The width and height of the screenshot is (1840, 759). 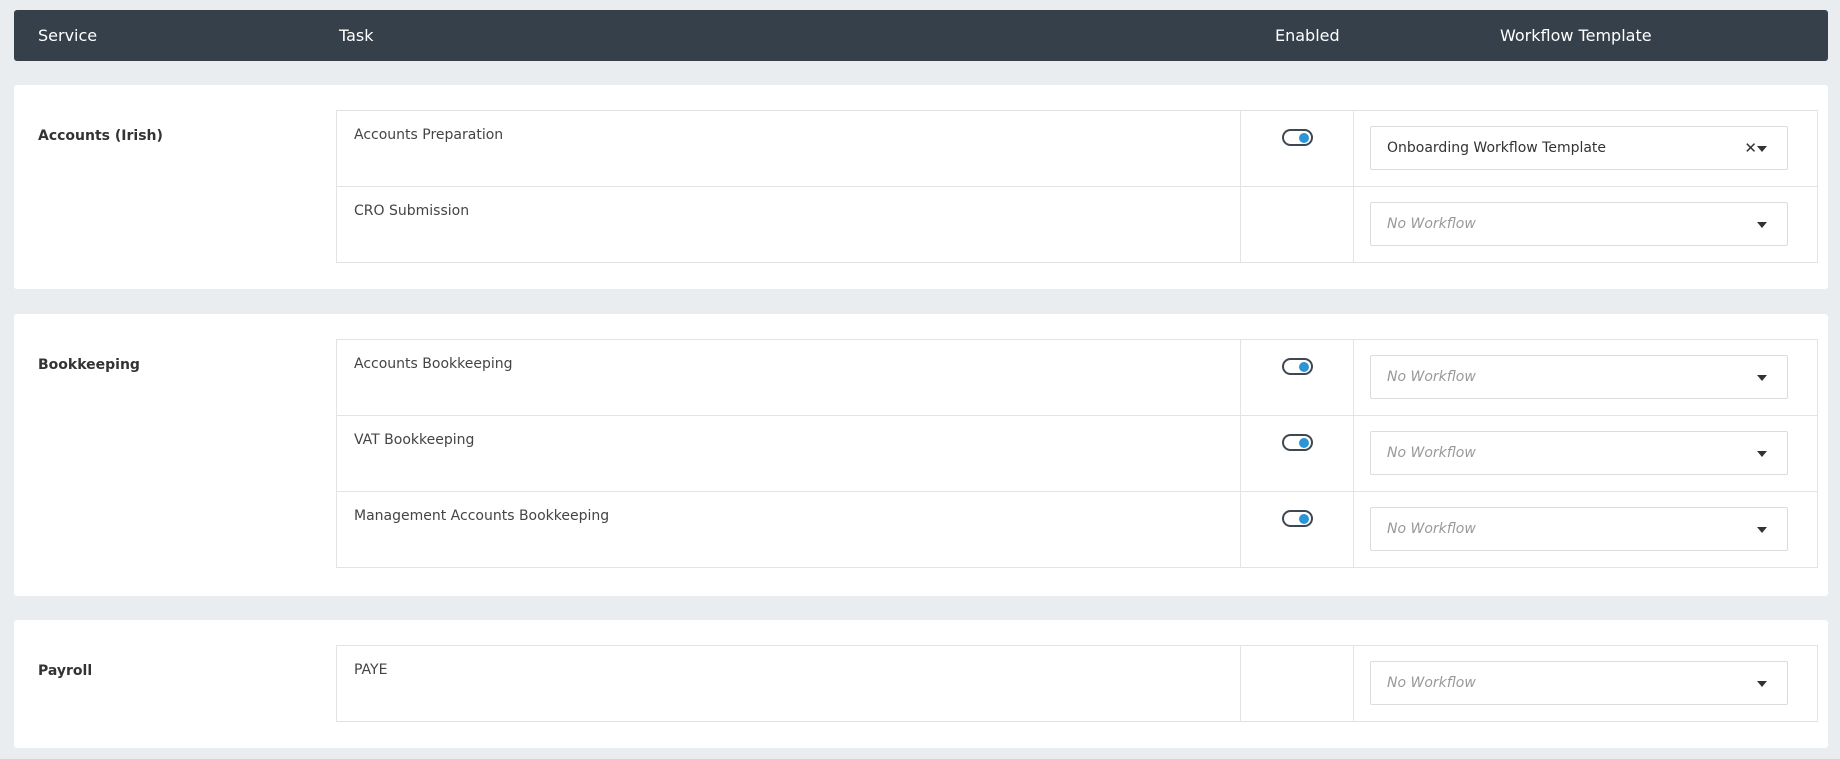 What do you see at coordinates (1576, 35) in the screenshot?
I see `header-workflow-template: Workflow Template` at bounding box center [1576, 35].